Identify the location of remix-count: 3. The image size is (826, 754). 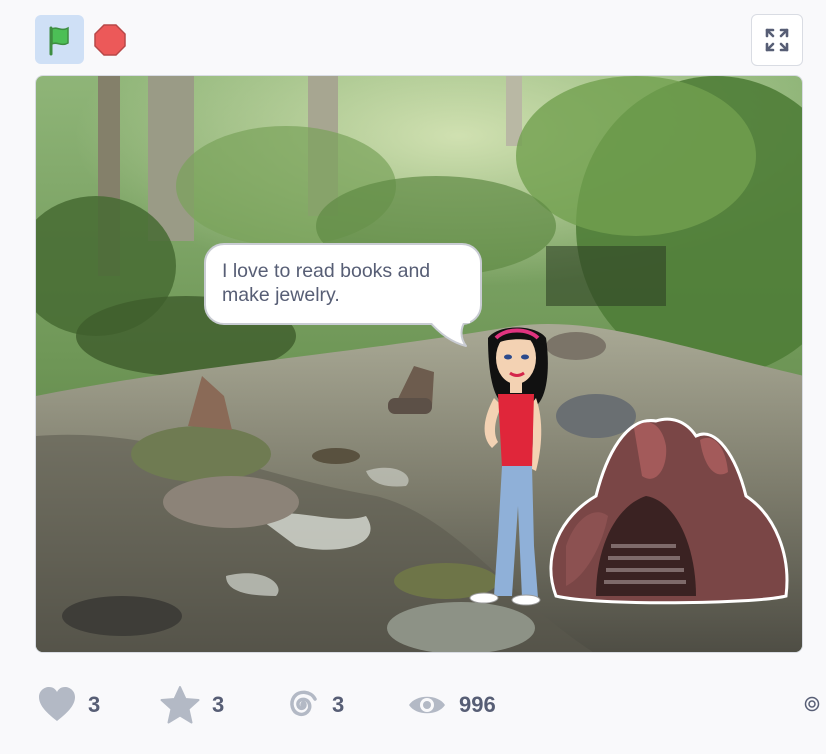
(338, 704).